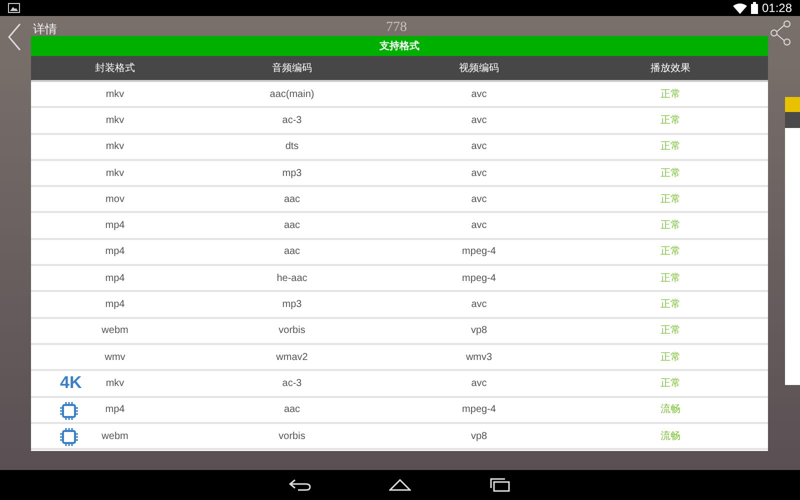 Image resolution: width=800 pixels, height=500 pixels. Describe the element at coordinates (292, 147) in the screenshot. I see `table-cell-text: dts` at that location.